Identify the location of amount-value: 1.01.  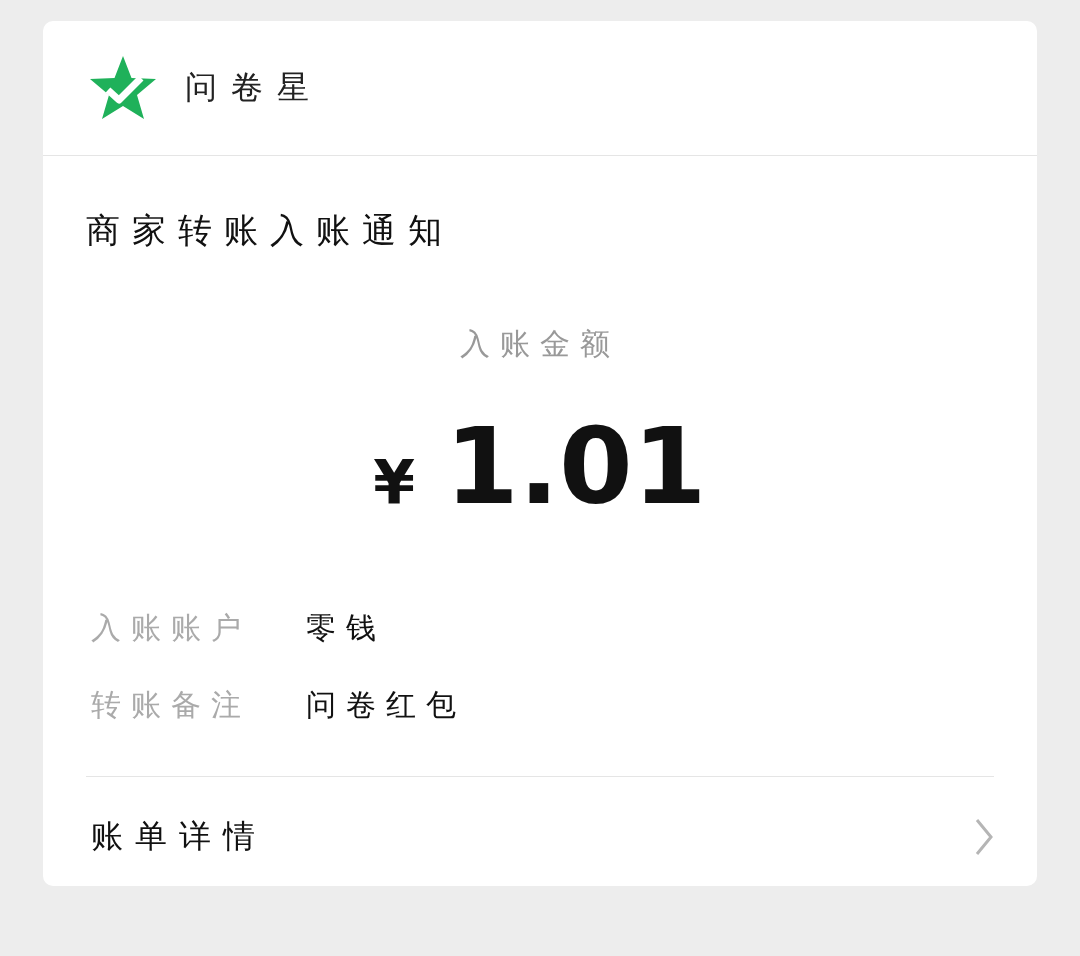
(576, 466).